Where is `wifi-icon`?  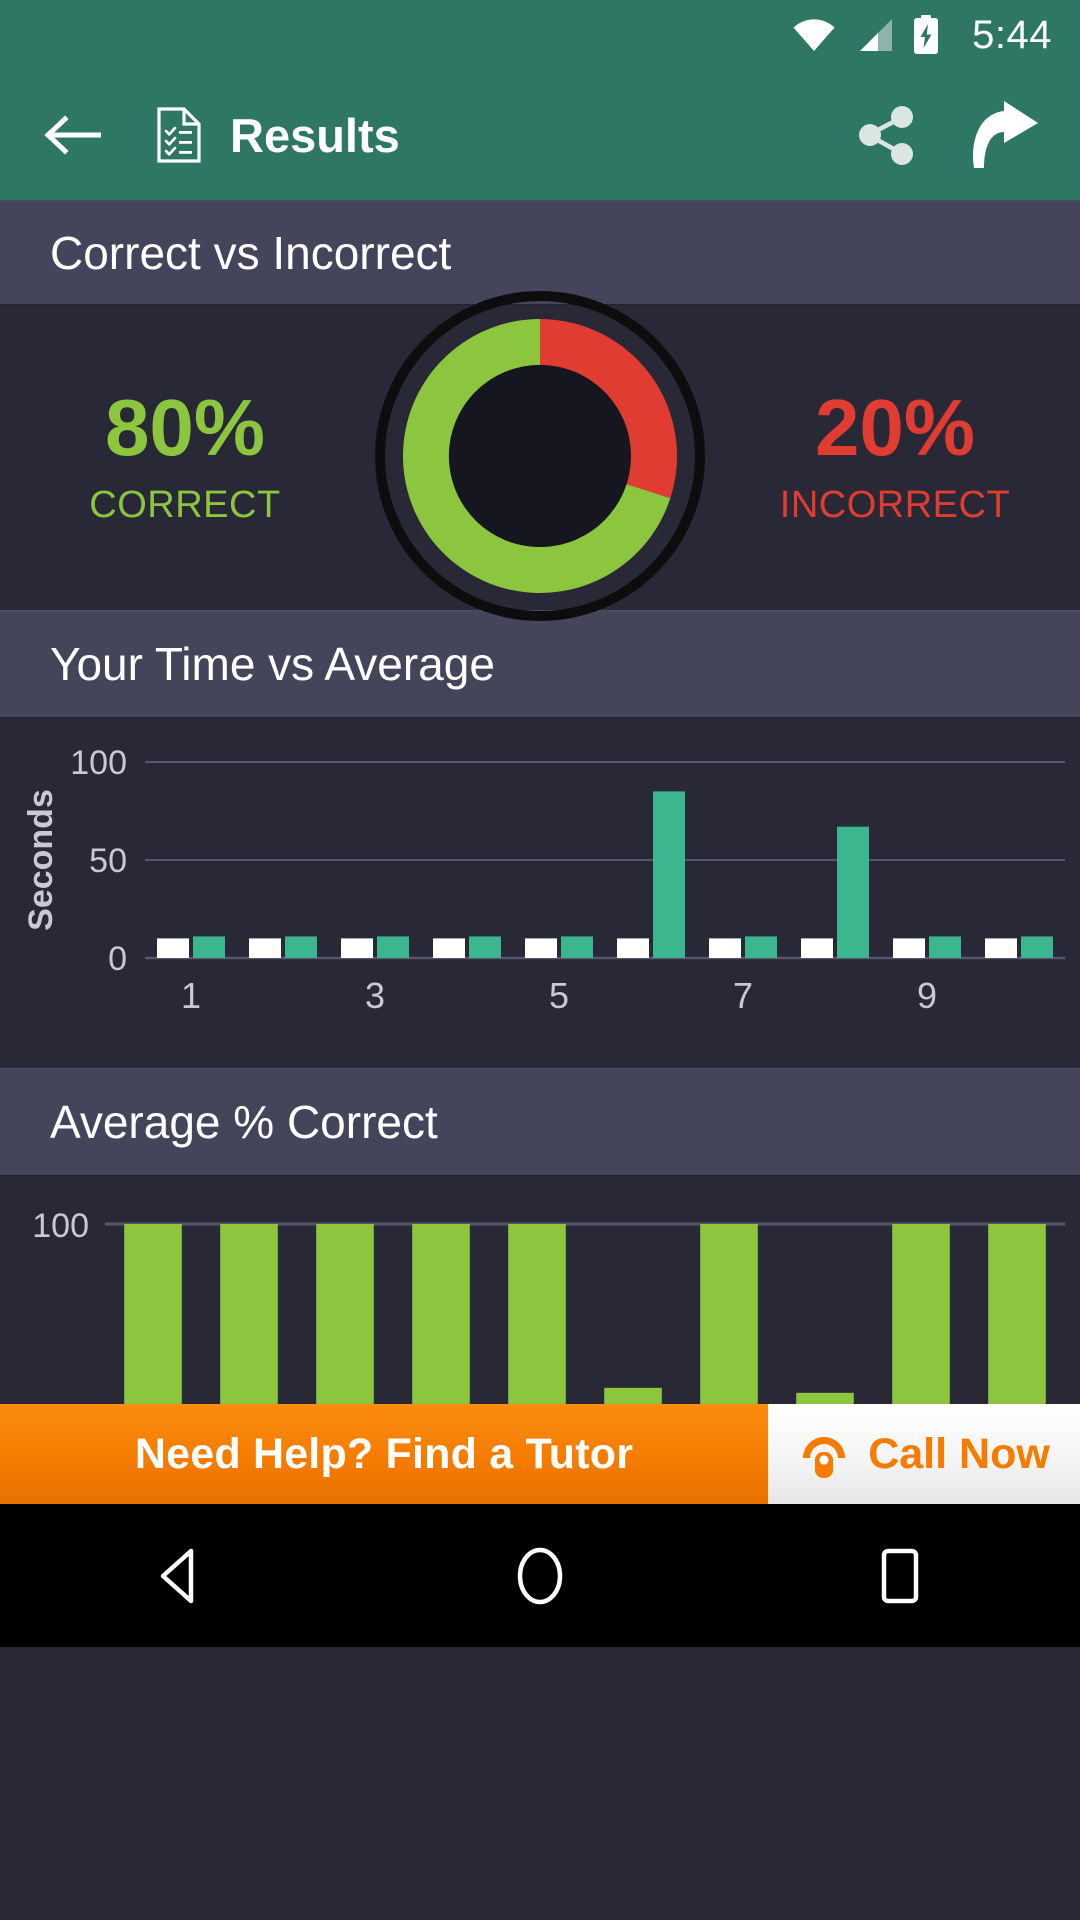 wifi-icon is located at coordinates (814, 35).